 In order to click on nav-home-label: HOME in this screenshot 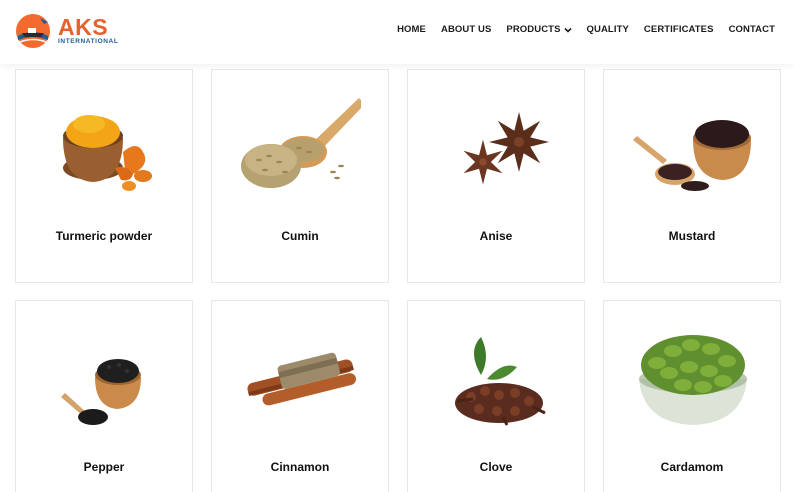, I will do `click(411, 29)`.